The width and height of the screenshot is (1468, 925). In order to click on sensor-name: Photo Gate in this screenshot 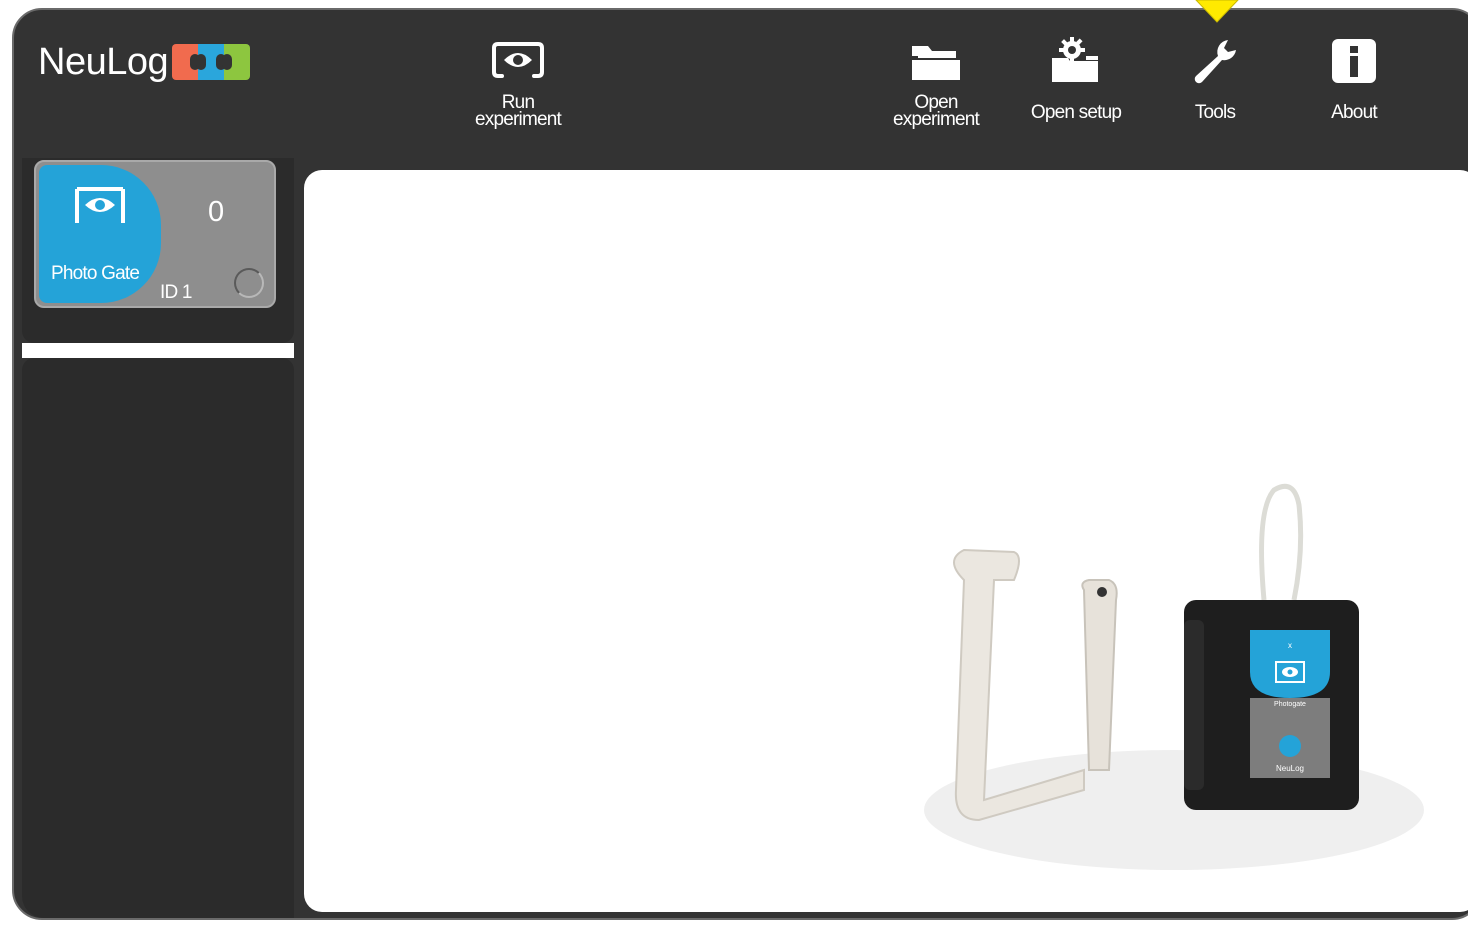, I will do `click(95, 273)`.